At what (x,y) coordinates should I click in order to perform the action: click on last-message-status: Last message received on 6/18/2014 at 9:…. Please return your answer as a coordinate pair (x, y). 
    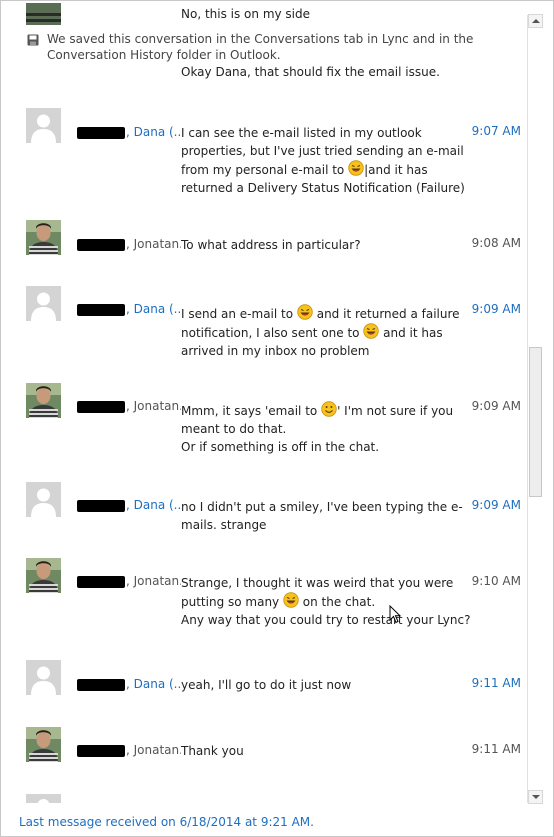
    Looking at the image, I should click on (166, 822).